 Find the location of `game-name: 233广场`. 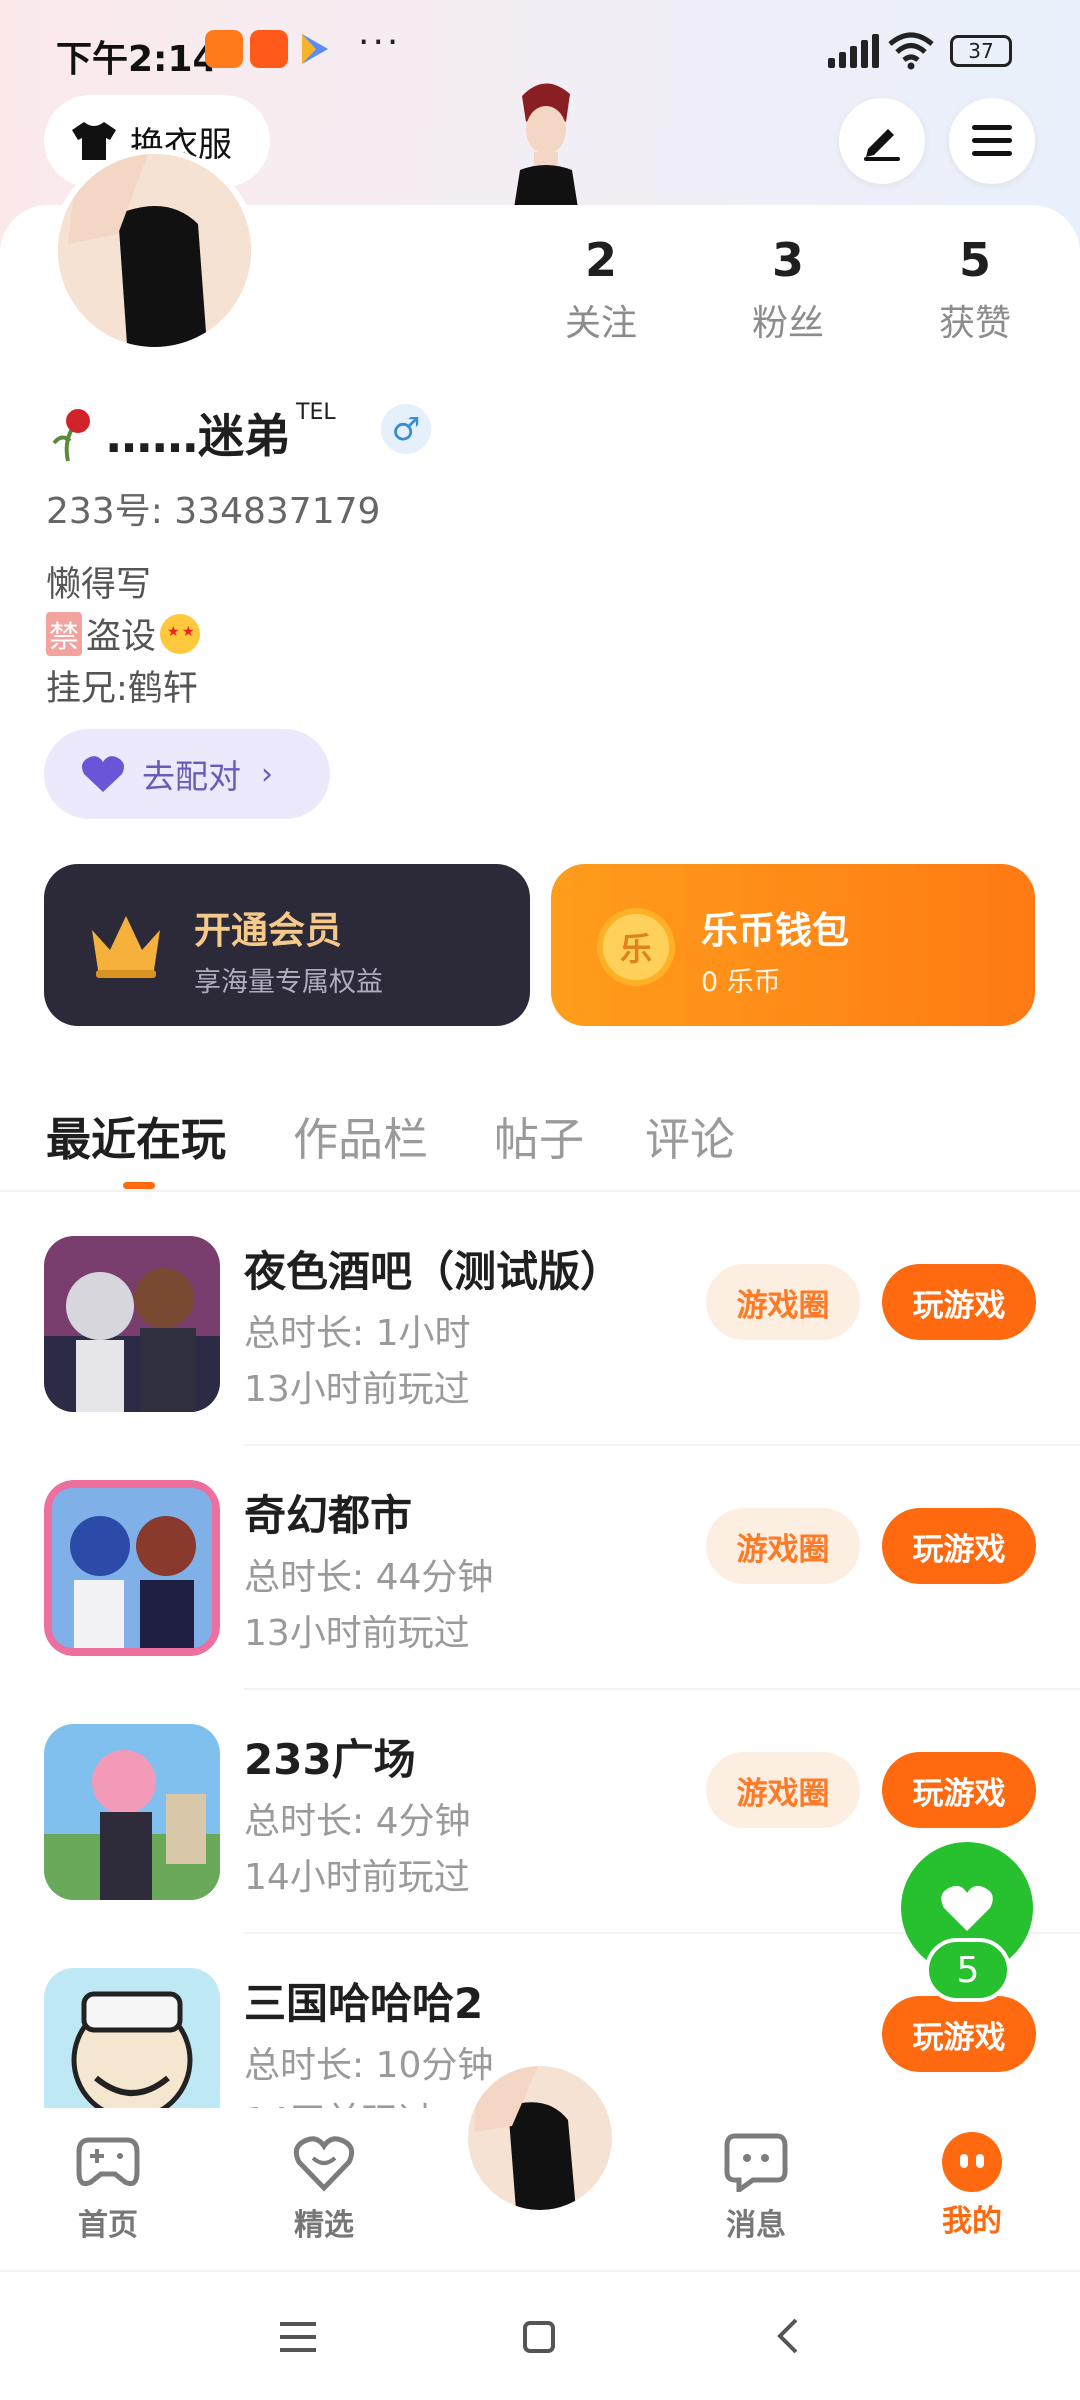

game-name: 233广场 is located at coordinates (330, 1759).